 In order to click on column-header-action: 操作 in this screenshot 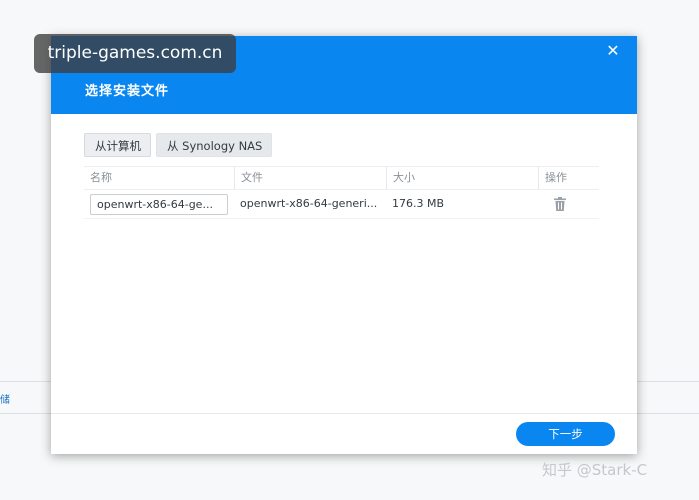, I will do `click(568, 178)`.